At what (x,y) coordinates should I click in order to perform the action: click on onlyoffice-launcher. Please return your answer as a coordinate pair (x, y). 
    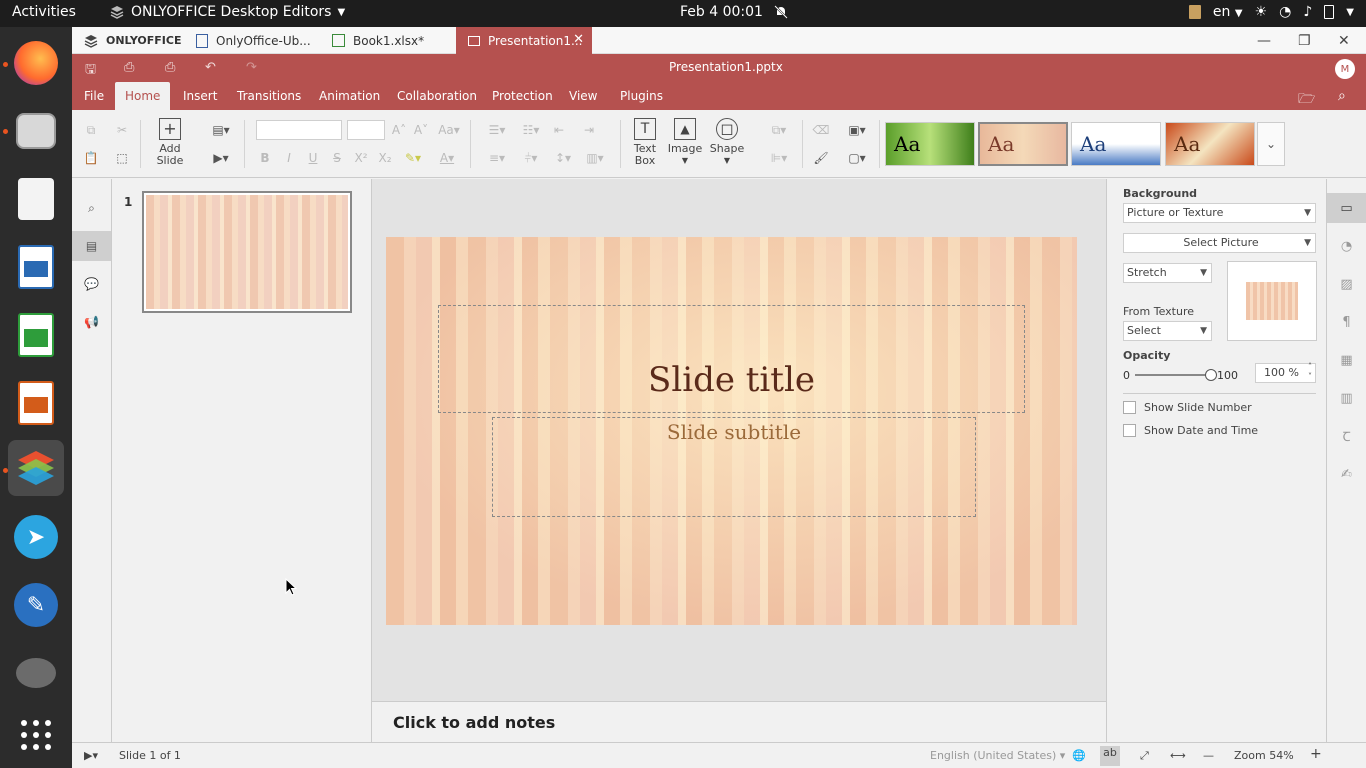
    Looking at the image, I should click on (36, 468).